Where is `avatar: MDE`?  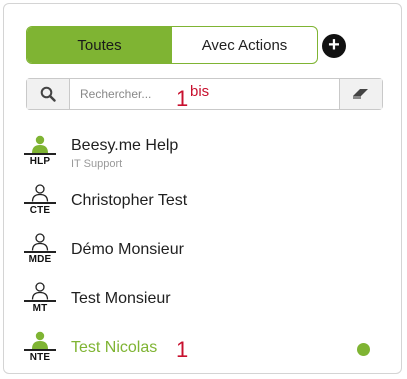 avatar: MDE is located at coordinates (40, 254).